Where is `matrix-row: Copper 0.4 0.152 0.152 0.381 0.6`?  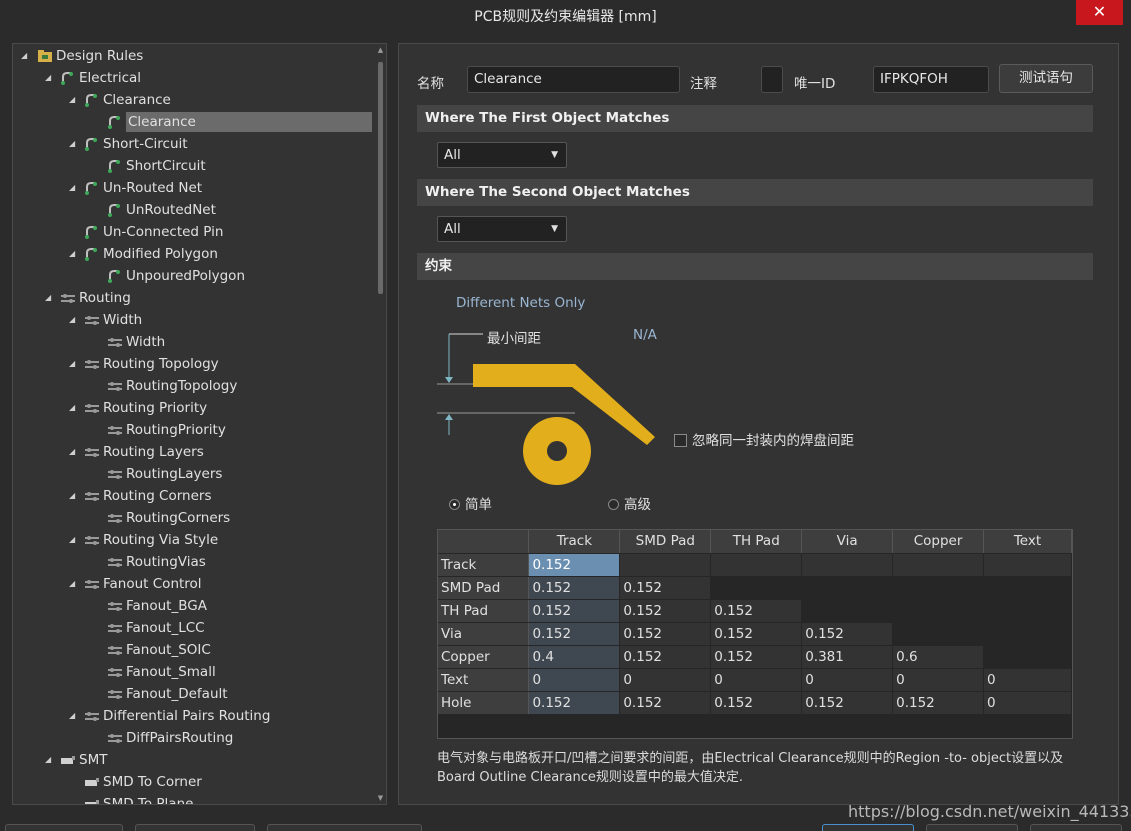 matrix-row: Copper 0.4 0.152 0.152 0.381 0.6 is located at coordinates (755, 657).